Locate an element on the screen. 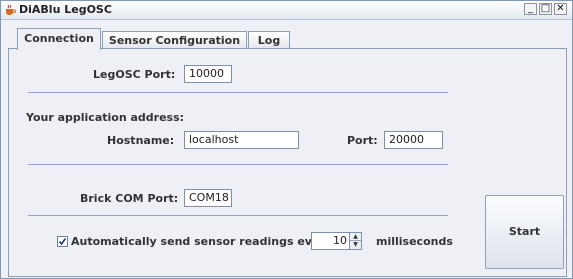 This screenshot has width=573, height=279. spinner-buttons: ▲ ▼ is located at coordinates (355, 241).